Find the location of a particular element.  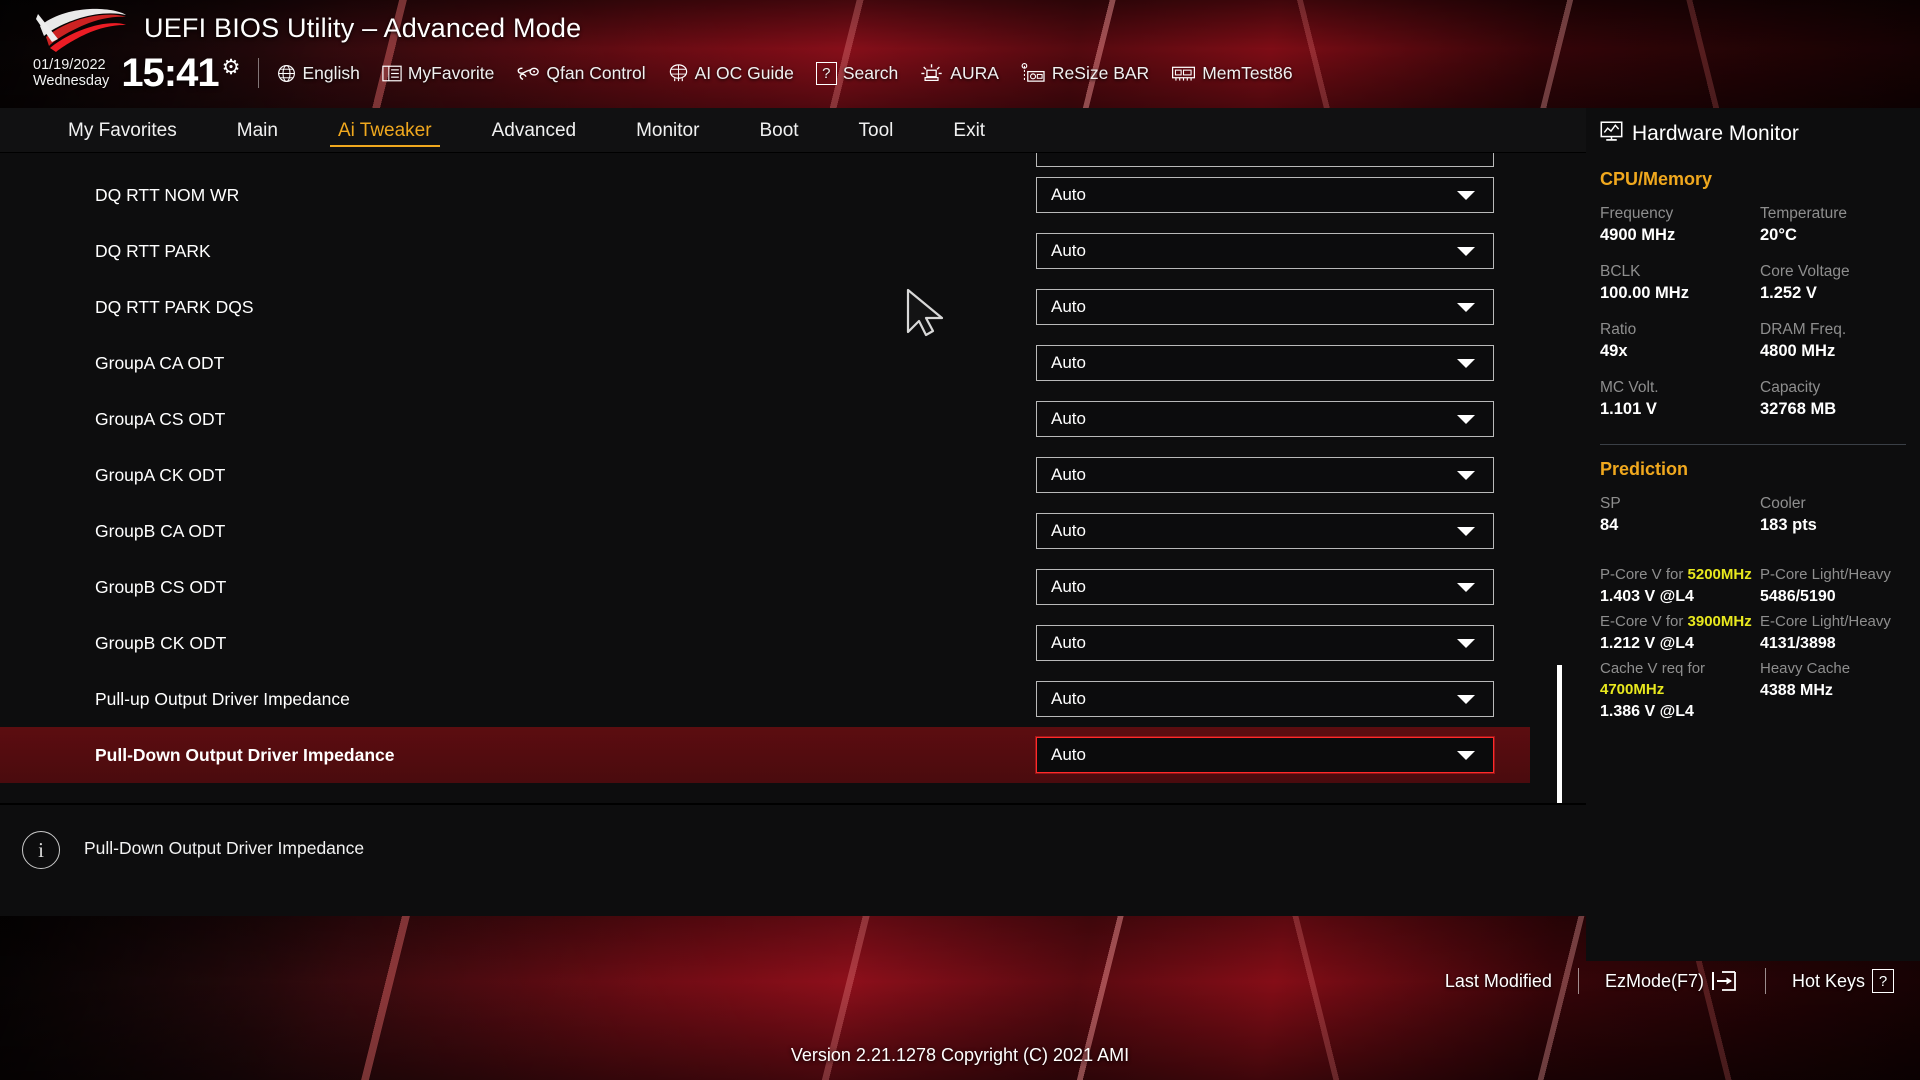

setting-label: GroupA CS ODT is located at coordinates (160, 418).